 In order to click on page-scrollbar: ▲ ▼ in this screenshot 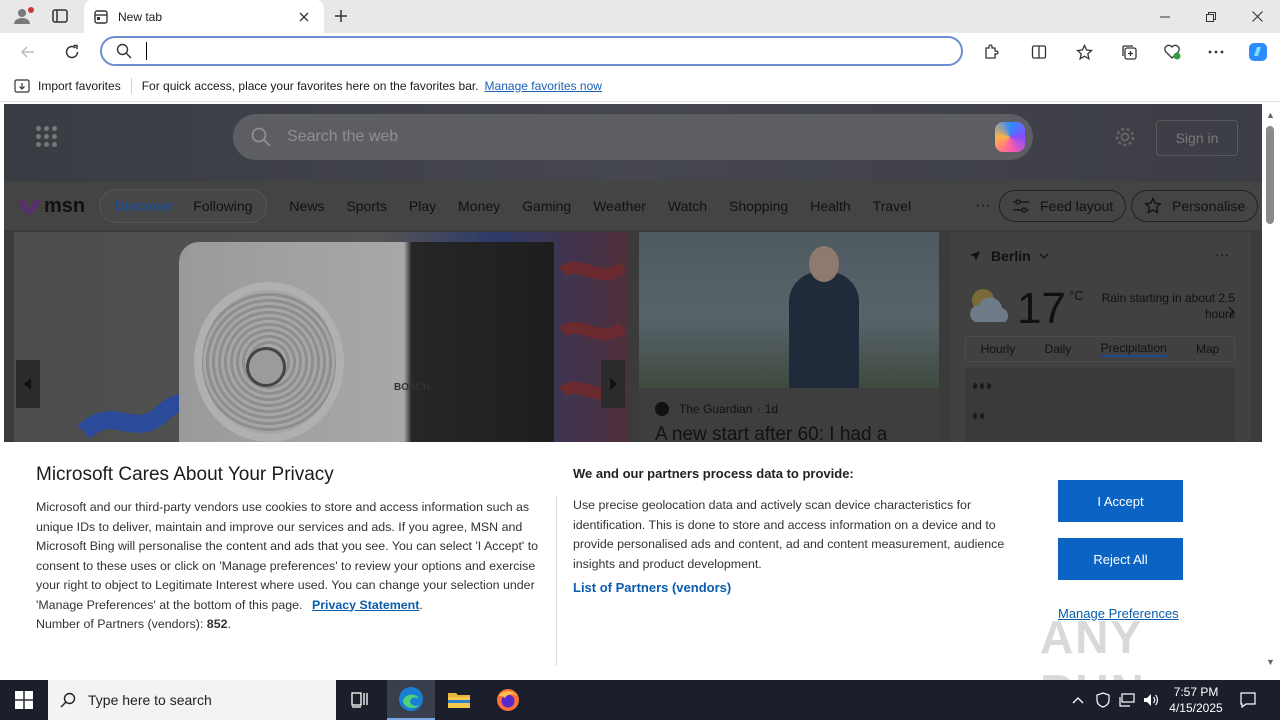, I will do `click(1271, 390)`.